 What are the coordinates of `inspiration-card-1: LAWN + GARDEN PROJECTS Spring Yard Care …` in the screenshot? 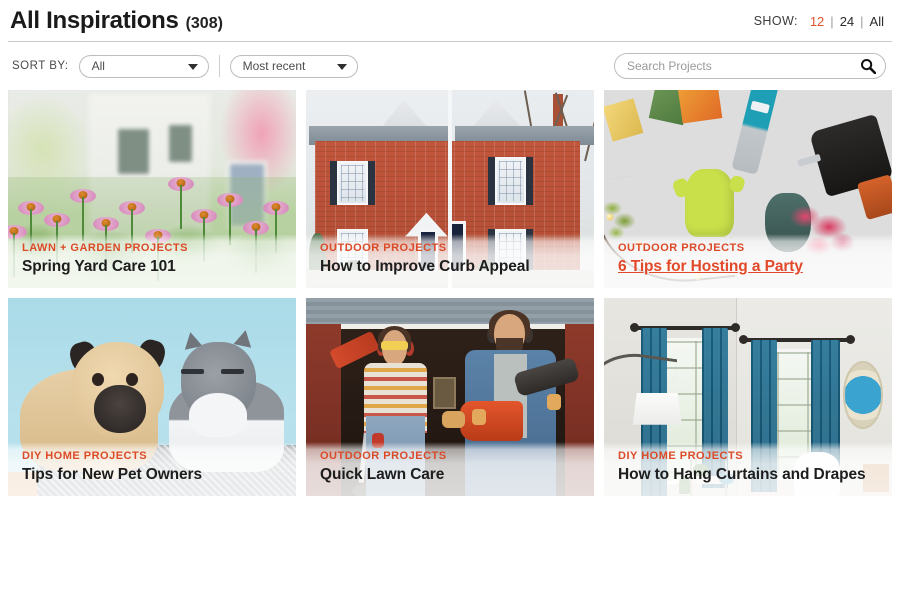 It's located at (152, 189).